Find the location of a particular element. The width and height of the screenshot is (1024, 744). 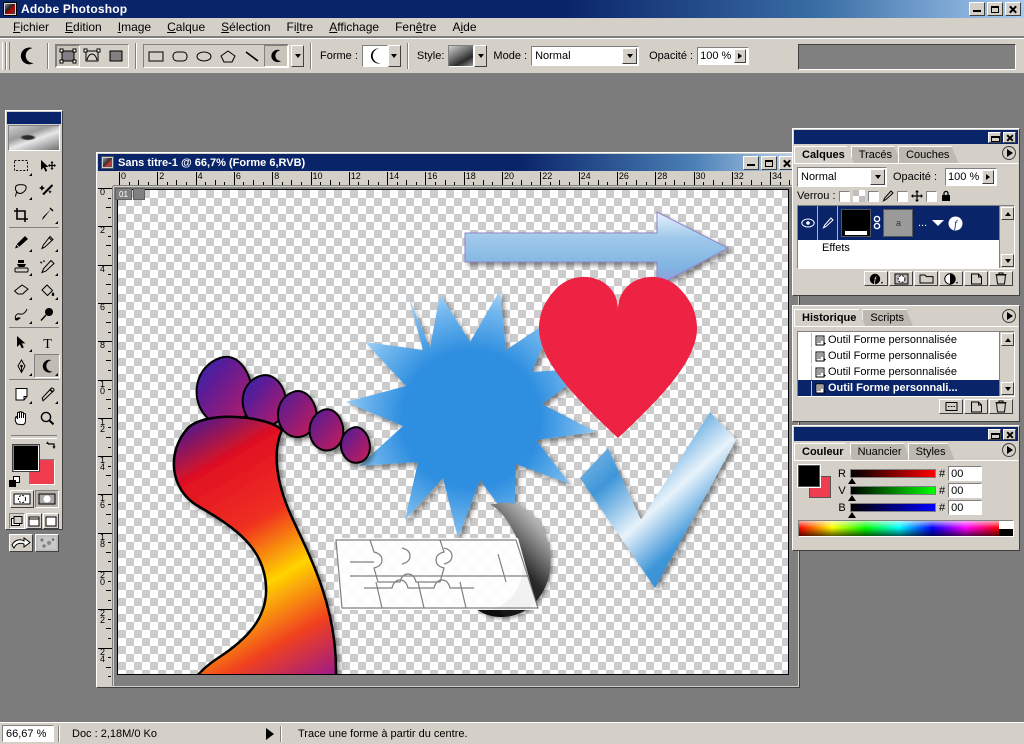

canvas-tab-mask is located at coordinates (138, 194).